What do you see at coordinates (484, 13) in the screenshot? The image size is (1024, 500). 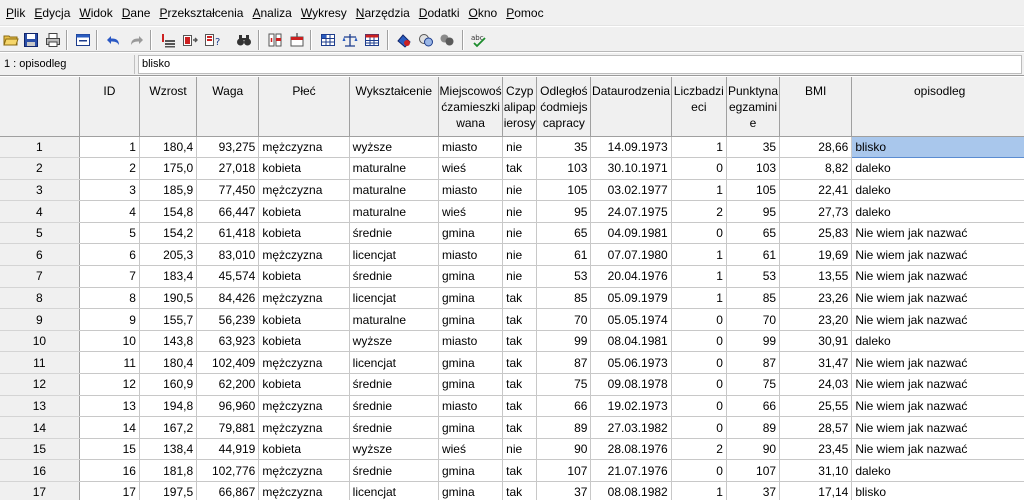 I see `menu-item-okno: Okno` at bounding box center [484, 13].